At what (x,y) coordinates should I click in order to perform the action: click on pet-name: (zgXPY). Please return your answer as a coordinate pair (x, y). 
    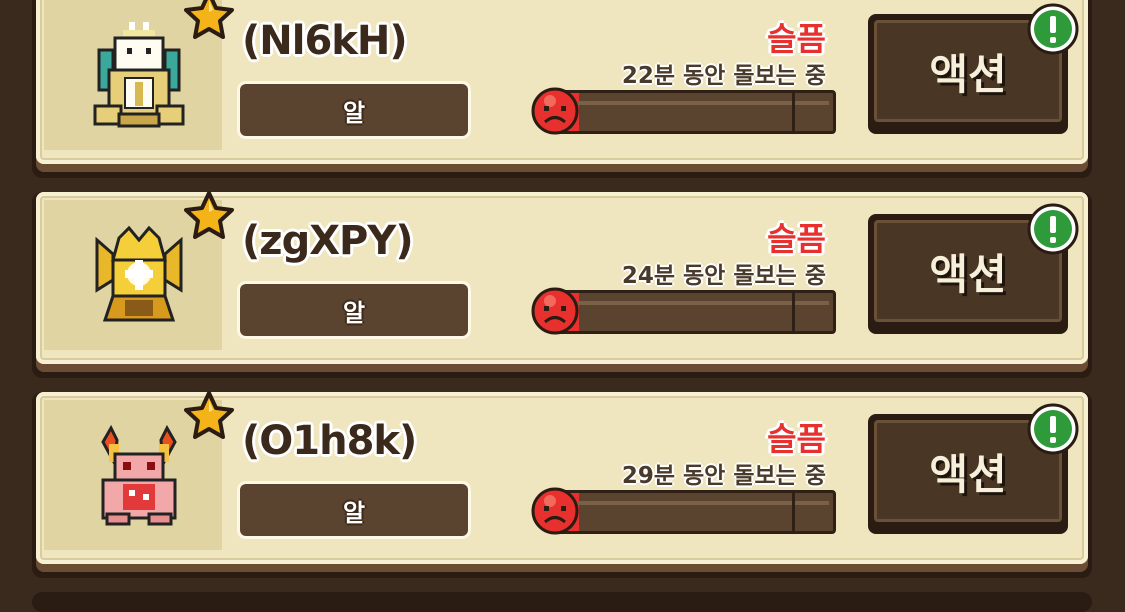
    Looking at the image, I should click on (328, 241).